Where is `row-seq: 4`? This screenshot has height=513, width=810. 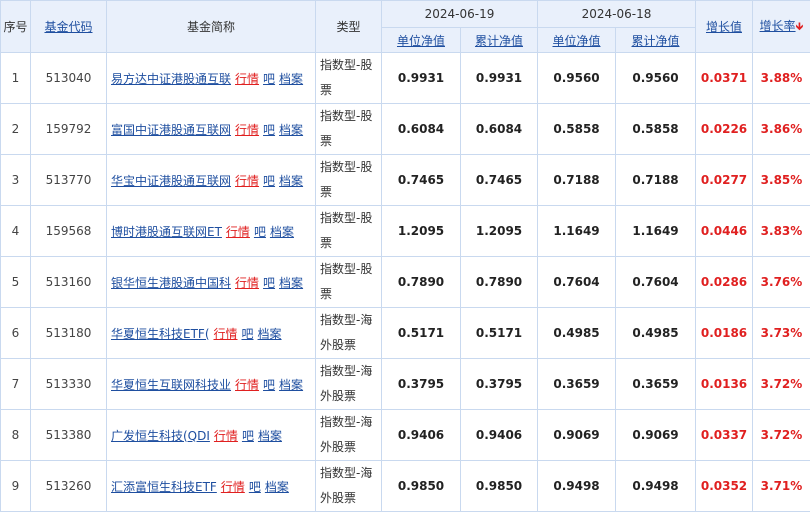 row-seq: 4 is located at coordinates (15, 231).